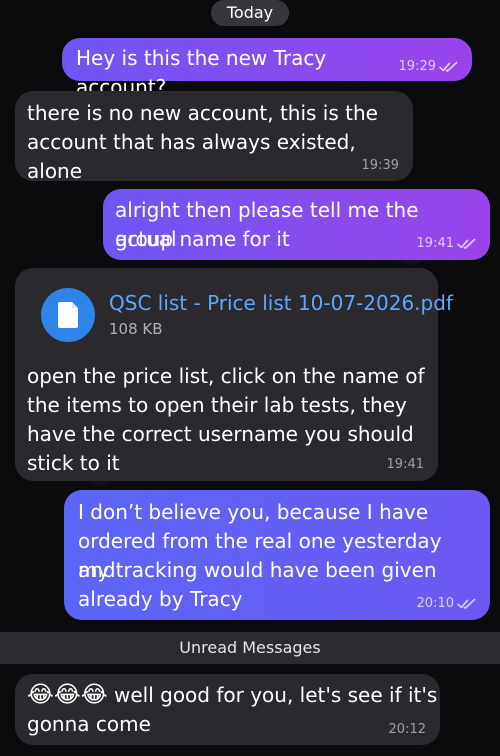 The width and height of the screenshot is (500, 756). I want to click on message-line: stick to it, so click(73, 463).